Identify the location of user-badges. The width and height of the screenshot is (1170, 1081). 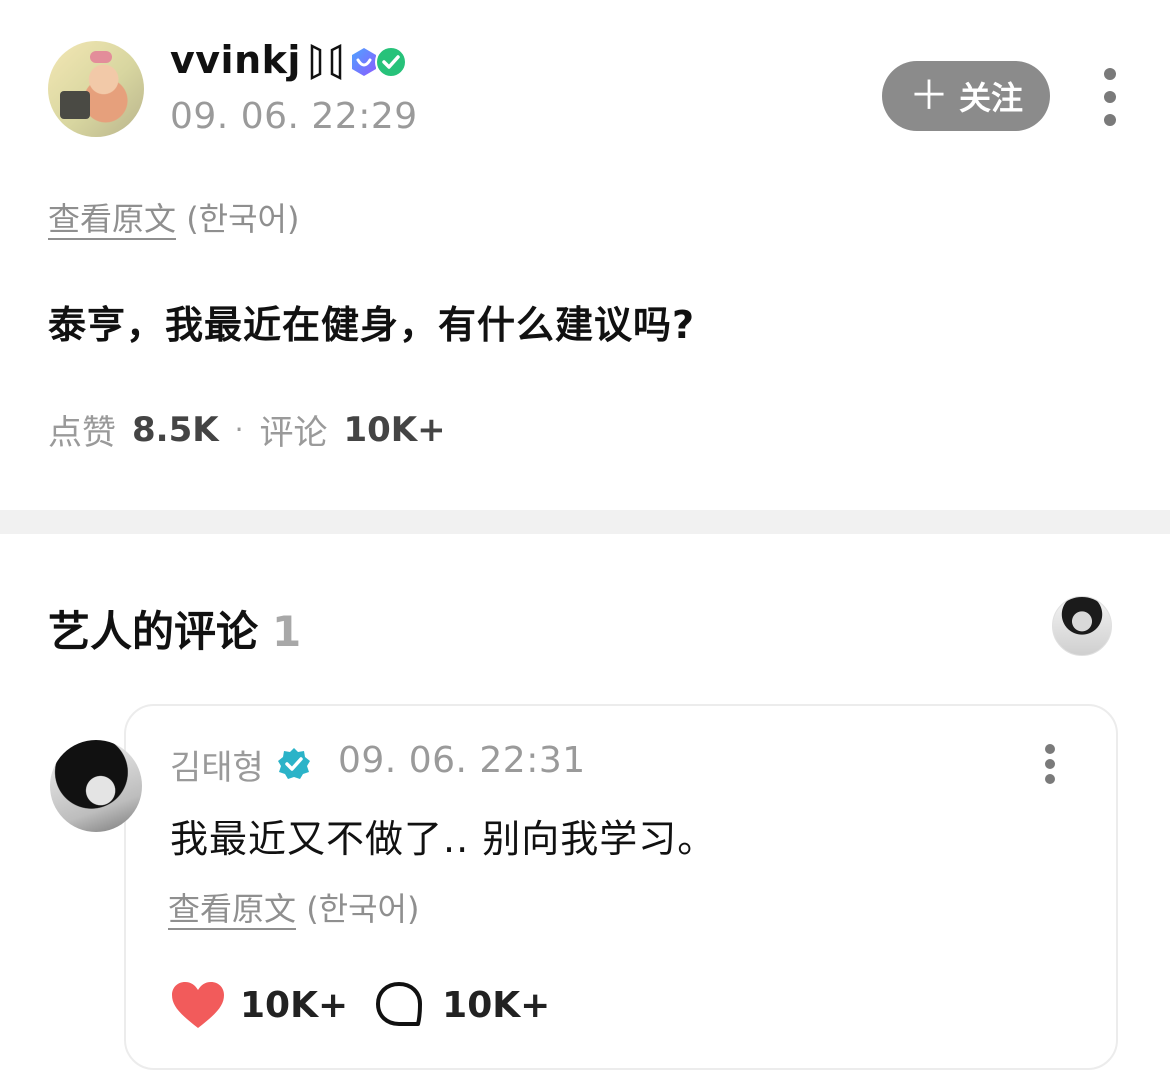
(358, 62).